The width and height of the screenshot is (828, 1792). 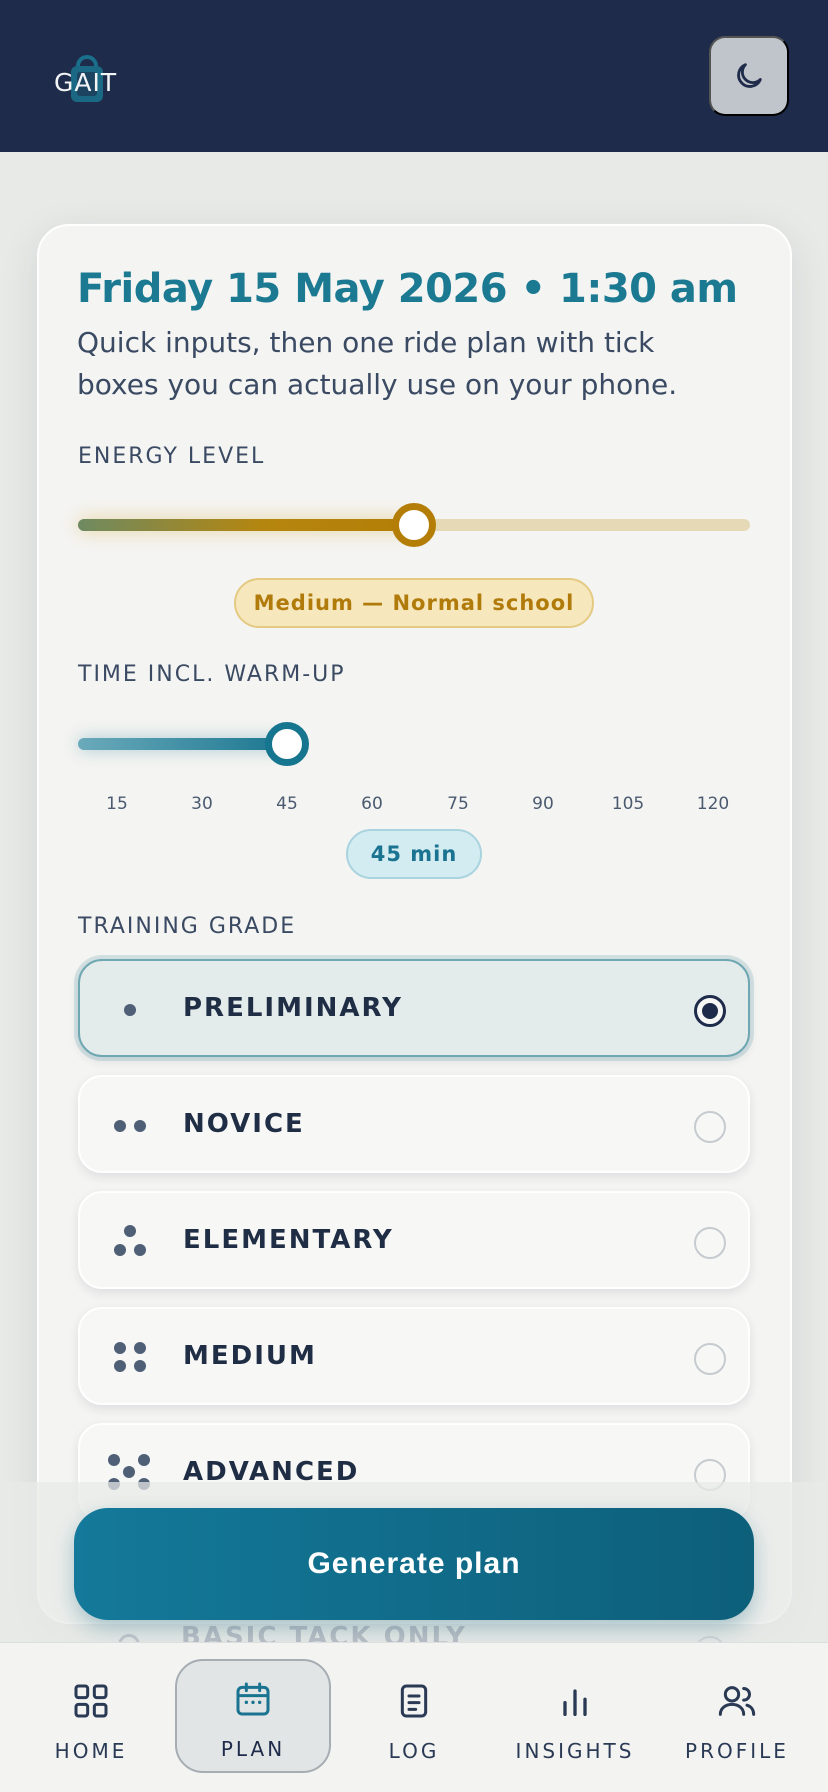 What do you see at coordinates (414, 1240) in the screenshot?
I see `grade-option-elementary: ELEMENTARY` at bounding box center [414, 1240].